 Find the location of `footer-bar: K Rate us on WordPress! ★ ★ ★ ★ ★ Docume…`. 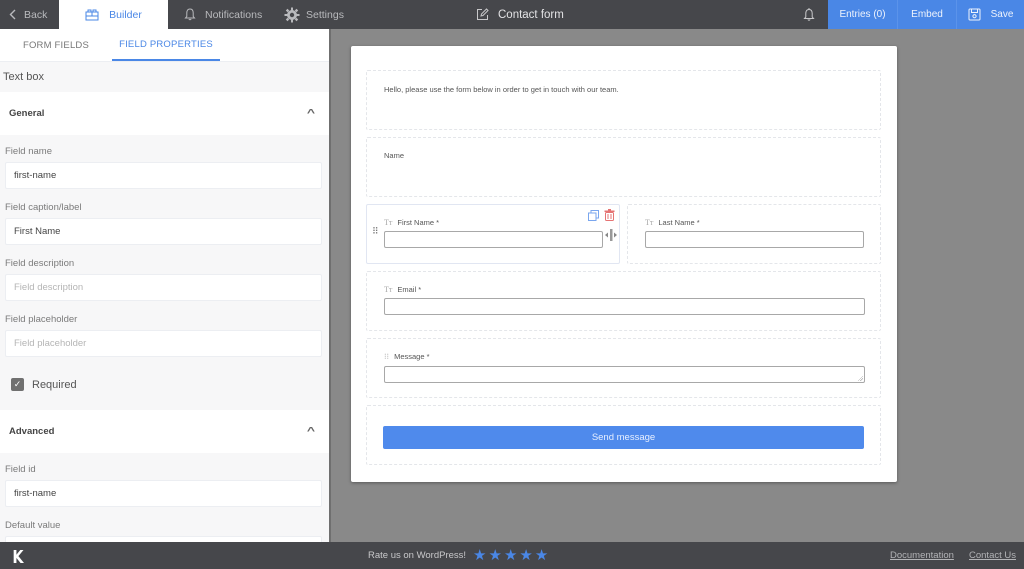

footer-bar: K Rate us on WordPress! ★ ★ ★ ★ ★ Docume… is located at coordinates (512, 555).